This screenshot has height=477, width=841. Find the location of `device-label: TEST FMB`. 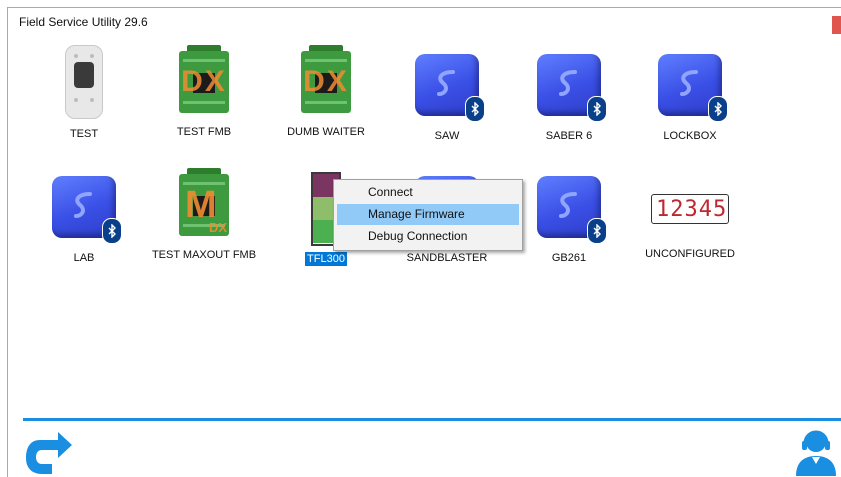

device-label: TEST FMB is located at coordinates (204, 132).